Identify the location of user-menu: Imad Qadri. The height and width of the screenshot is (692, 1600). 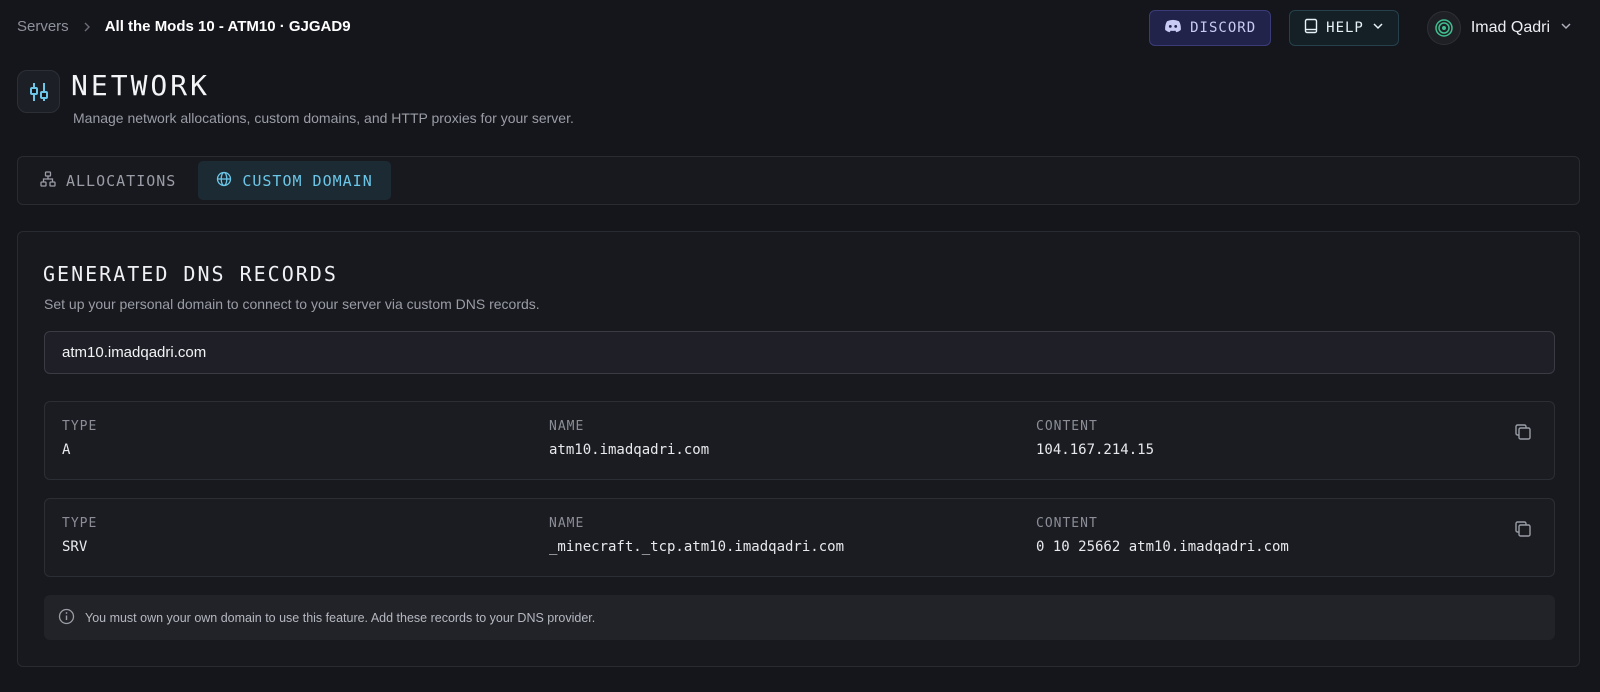
(1499, 28).